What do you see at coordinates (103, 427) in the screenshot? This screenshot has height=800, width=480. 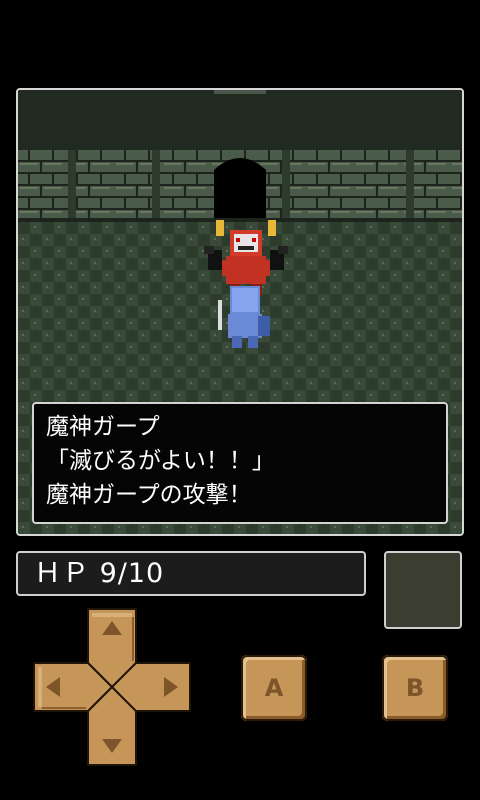 I see `dialog-line-speaker: 魔神ガープ` at bounding box center [103, 427].